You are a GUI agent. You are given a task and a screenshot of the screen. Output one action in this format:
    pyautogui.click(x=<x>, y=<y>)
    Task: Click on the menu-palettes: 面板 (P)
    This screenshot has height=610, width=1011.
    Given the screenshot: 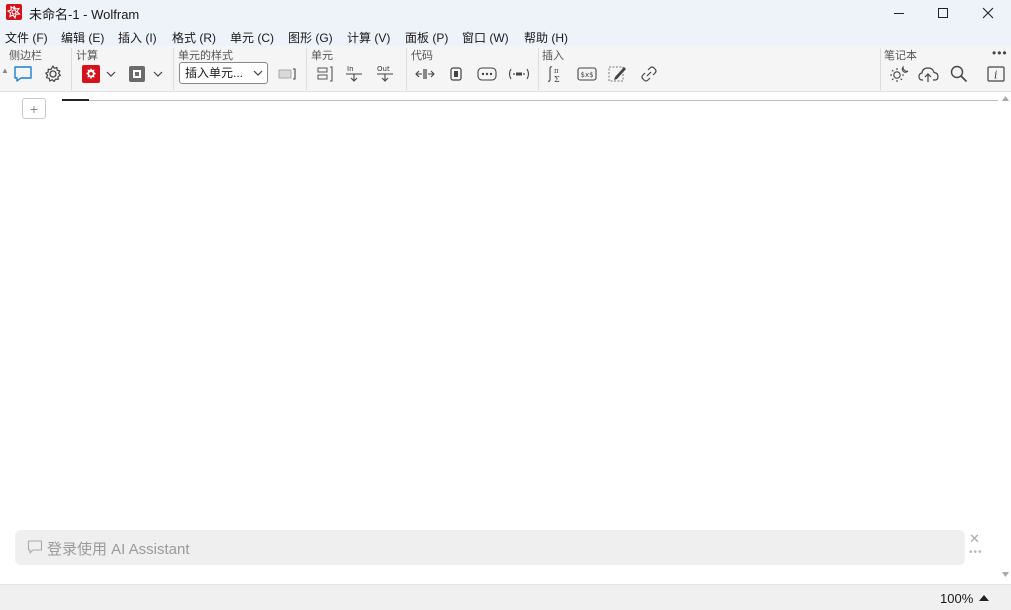 What is the action you would take?
    pyautogui.click(x=426, y=37)
    